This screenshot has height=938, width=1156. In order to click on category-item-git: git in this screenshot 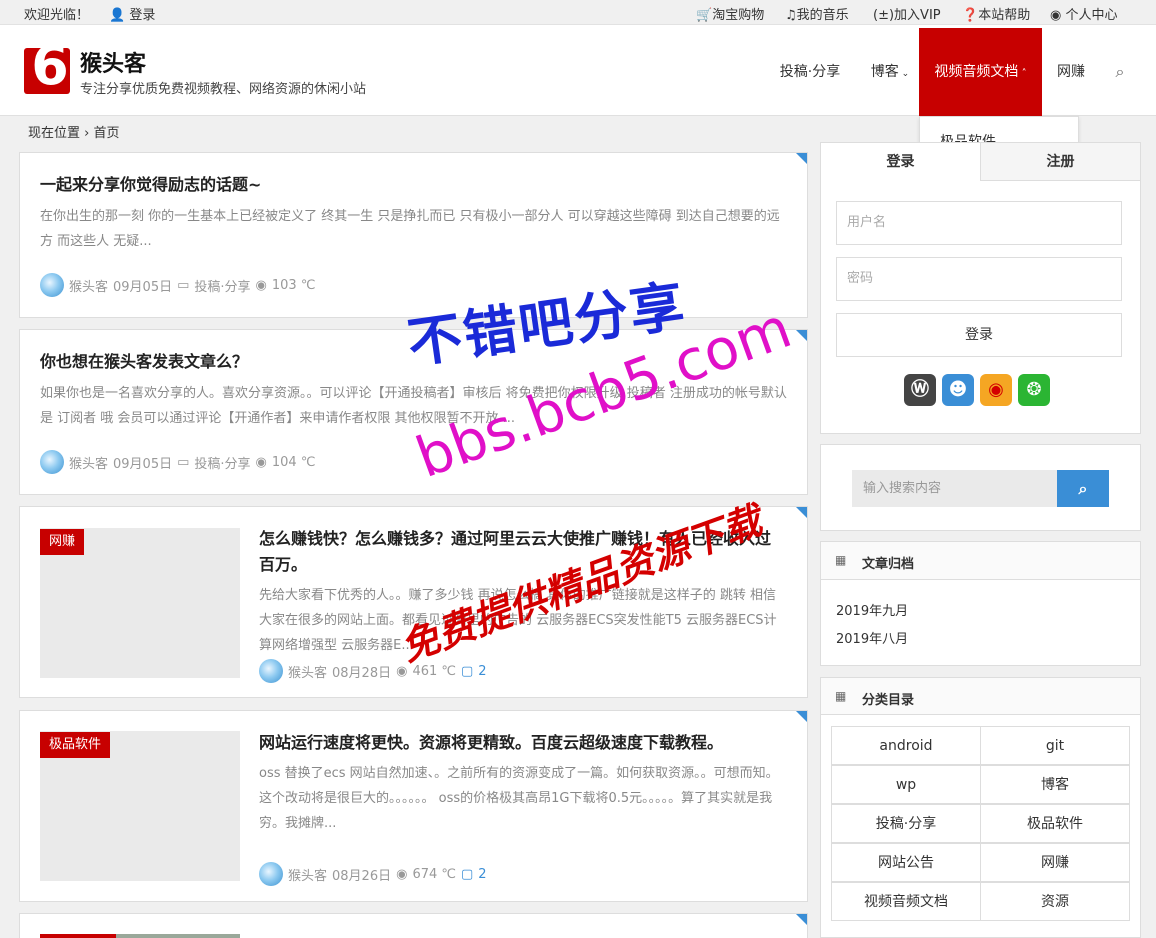, I will do `click(1055, 745)`.